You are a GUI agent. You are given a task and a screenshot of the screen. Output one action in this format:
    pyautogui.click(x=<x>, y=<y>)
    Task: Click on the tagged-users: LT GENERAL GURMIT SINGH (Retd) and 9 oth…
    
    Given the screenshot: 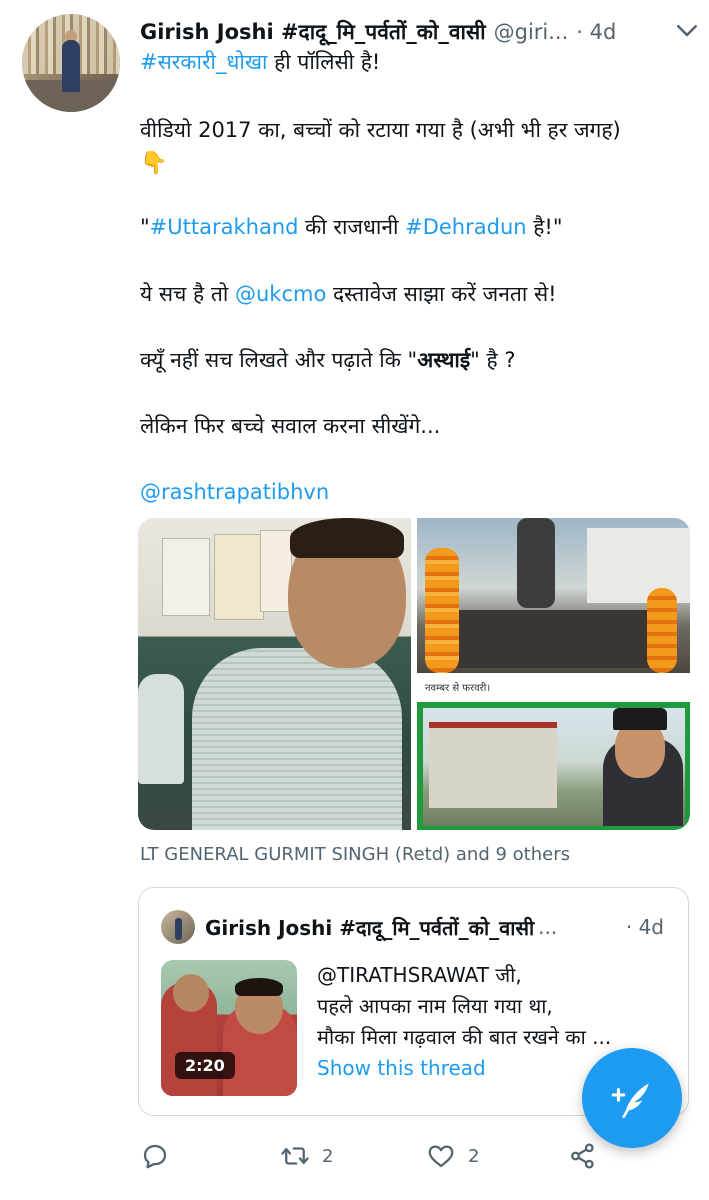 What is the action you would take?
    pyautogui.click(x=355, y=854)
    